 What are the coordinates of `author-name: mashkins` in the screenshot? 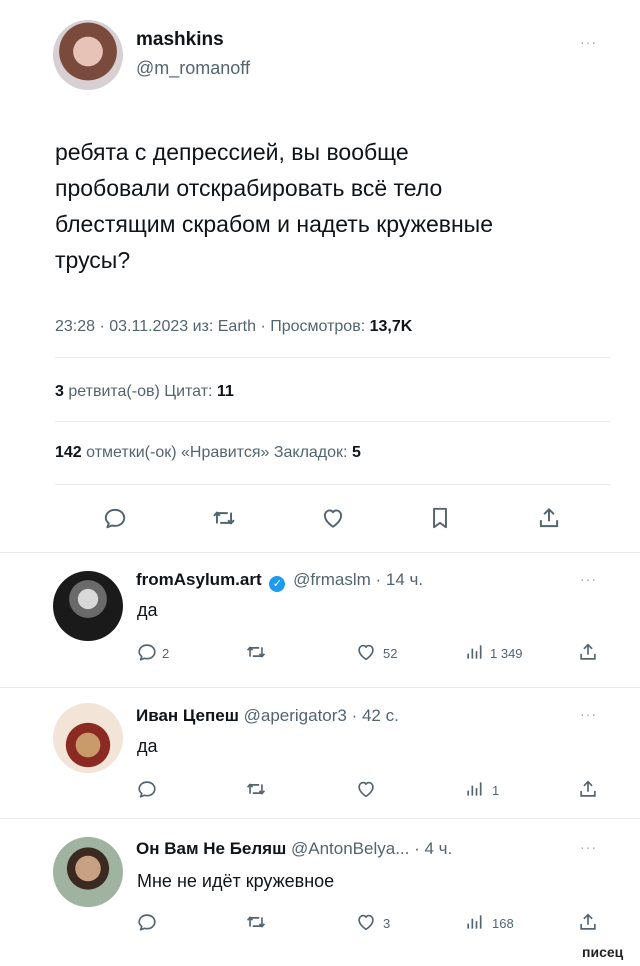 It's located at (180, 40).